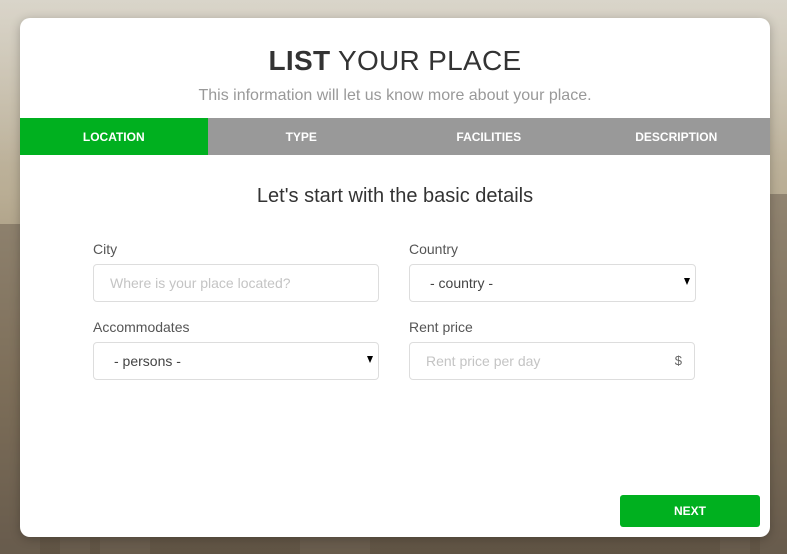 This screenshot has height=554, width=787. I want to click on accommodates-field-group: Accommodates - persons -, so click(236, 349).